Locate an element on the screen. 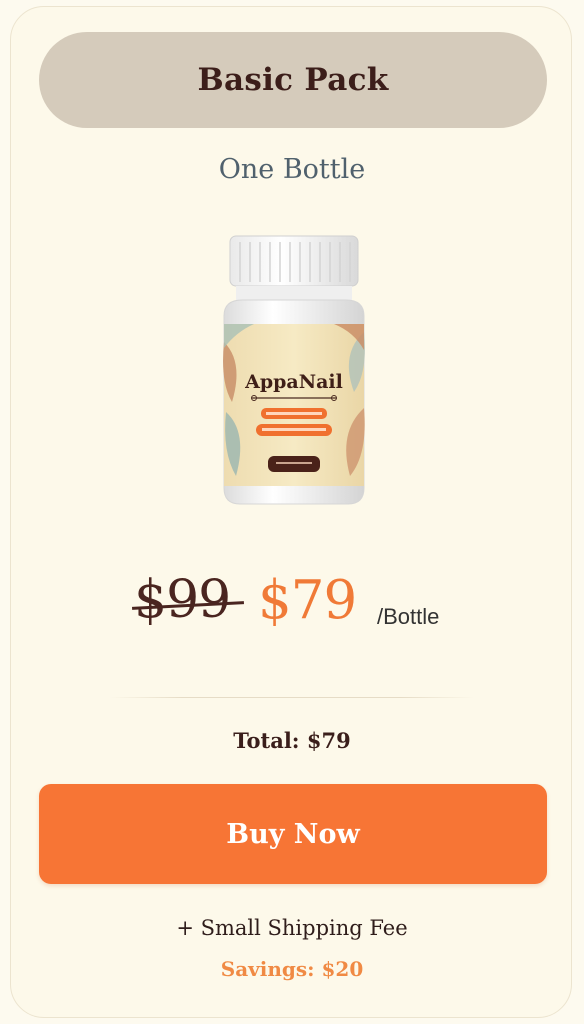  product-brand-text: AppaNail is located at coordinates (293, 382).